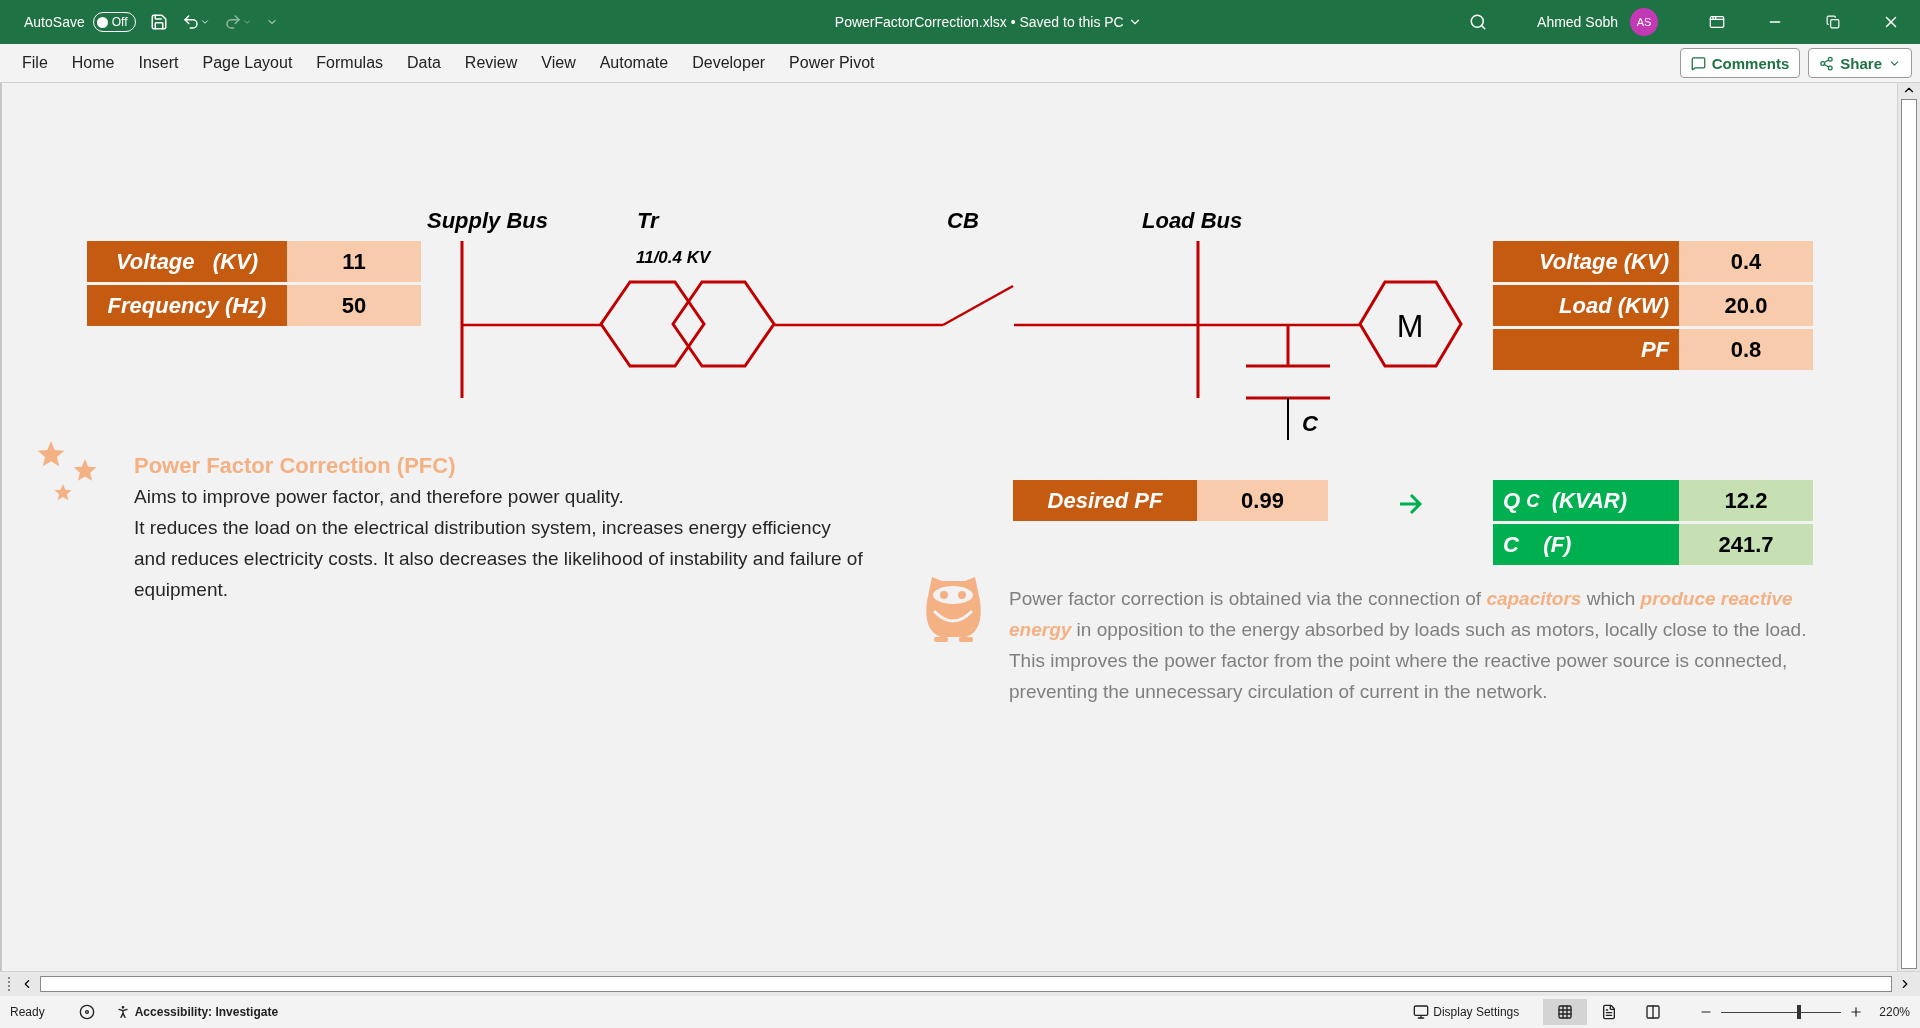  I want to click on redo-icon, so click(237, 22).